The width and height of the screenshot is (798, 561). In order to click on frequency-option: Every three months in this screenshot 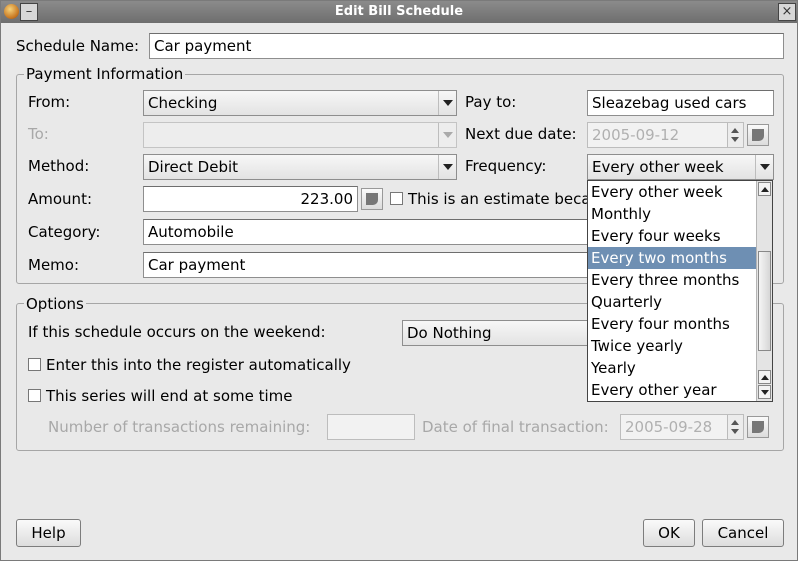, I will do `click(672, 280)`.